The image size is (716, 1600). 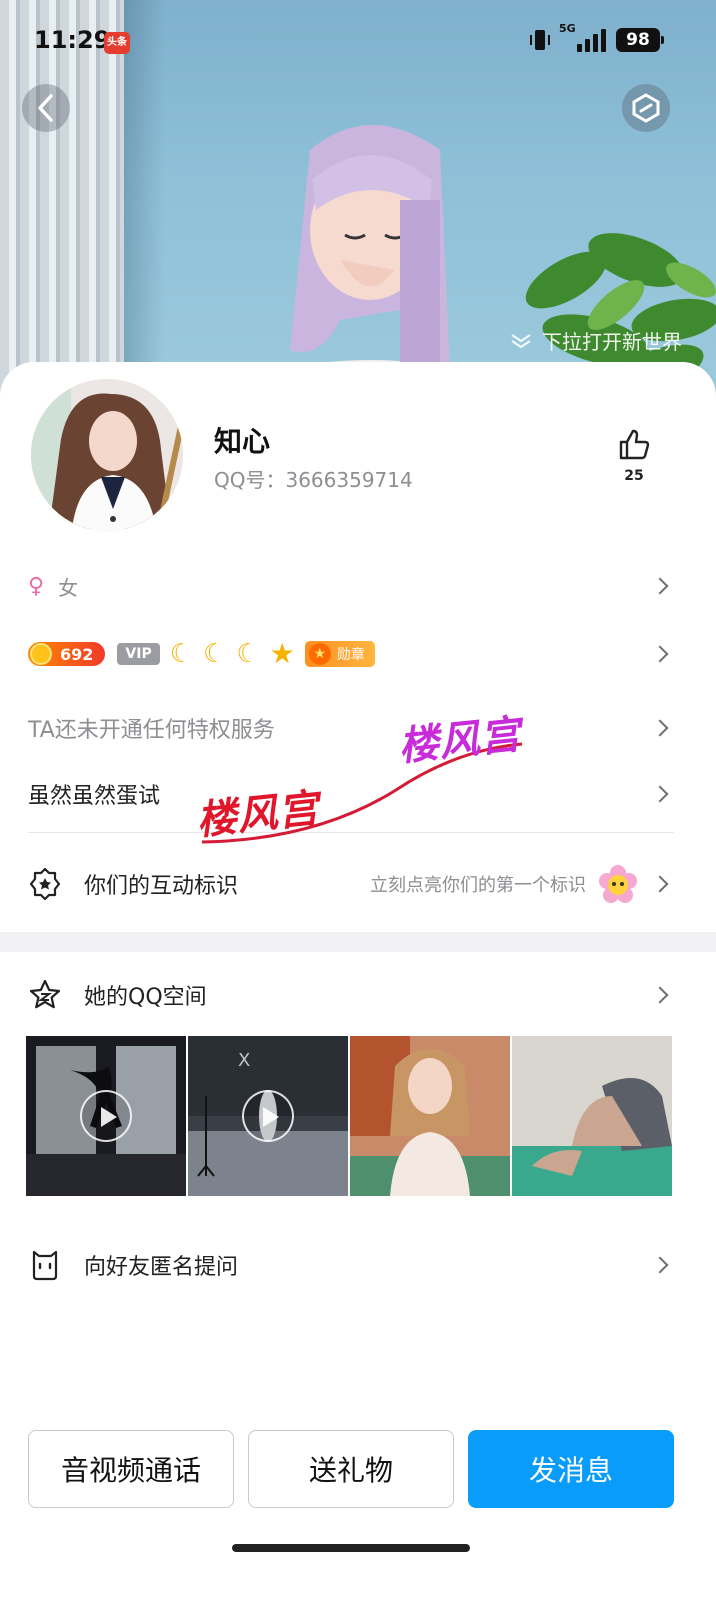 What do you see at coordinates (45, 994) in the screenshot?
I see `qzone-star-icon` at bounding box center [45, 994].